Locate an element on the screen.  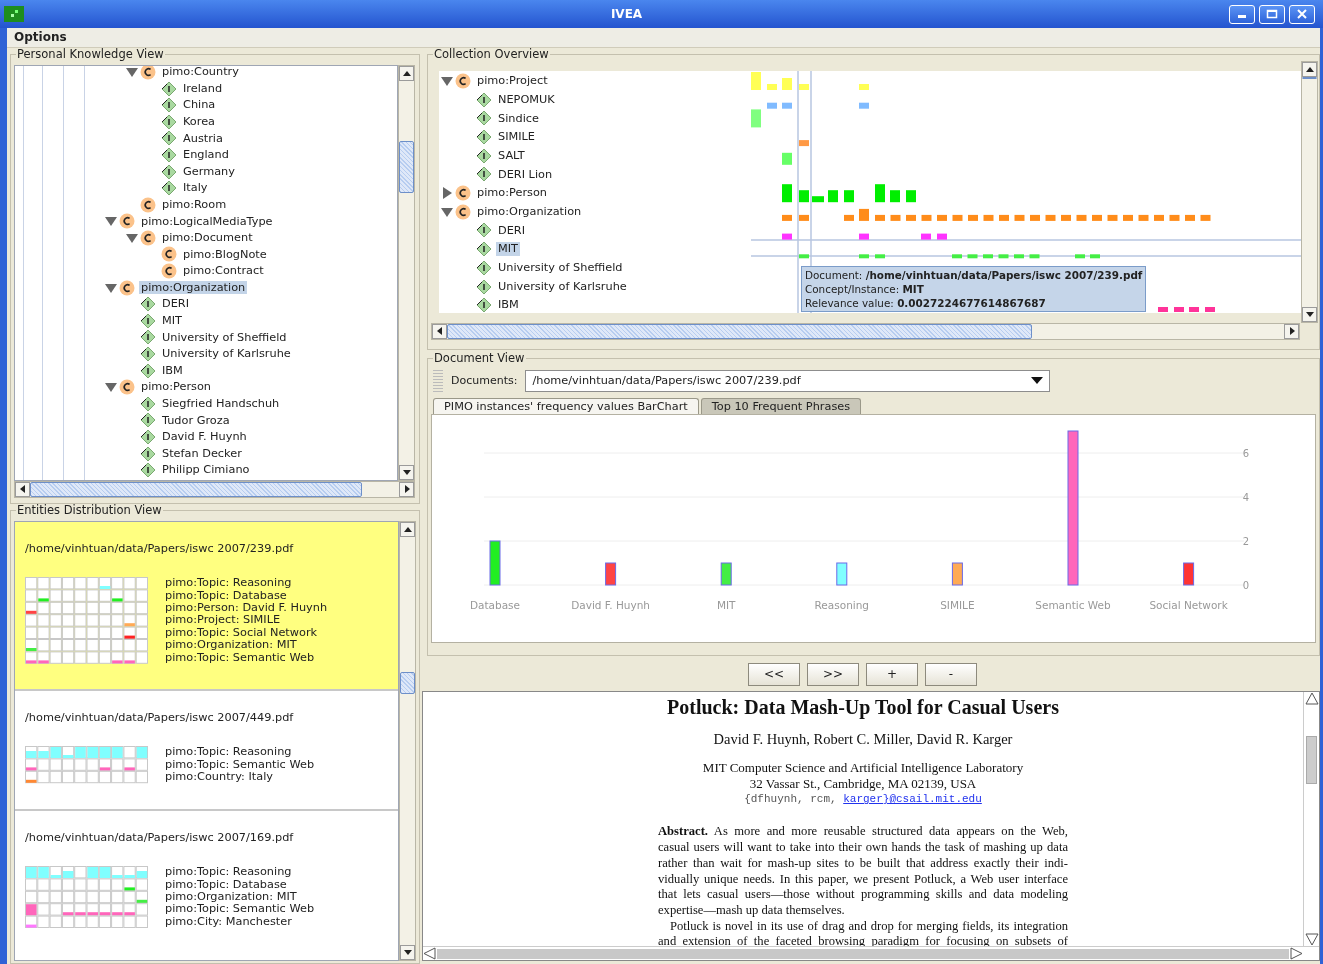
tree-item: Stefan Decker is located at coordinates (202, 453).